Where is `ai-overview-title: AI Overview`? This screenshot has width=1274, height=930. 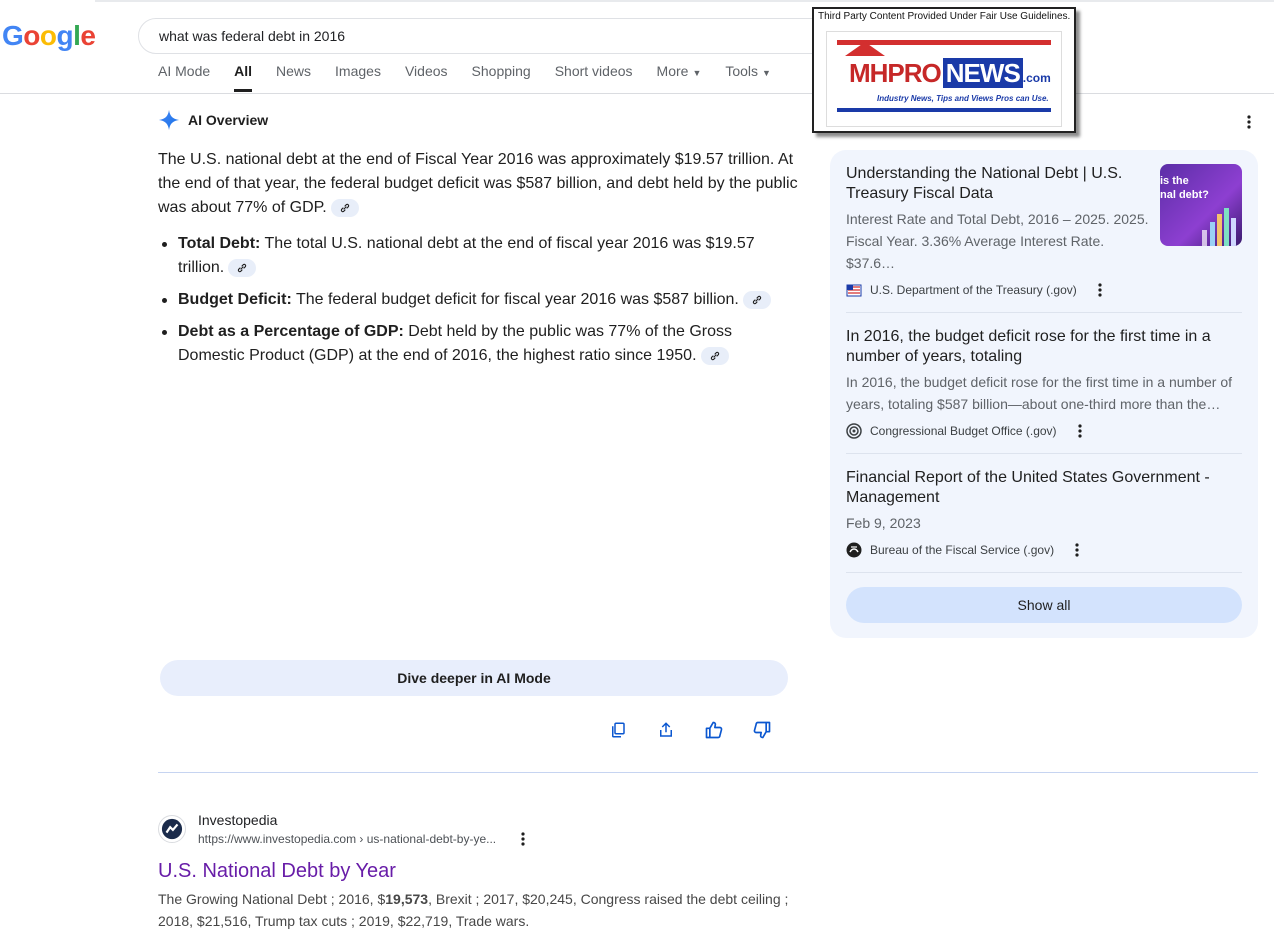
ai-overview-title: AI Overview is located at coordinates (228, 120).